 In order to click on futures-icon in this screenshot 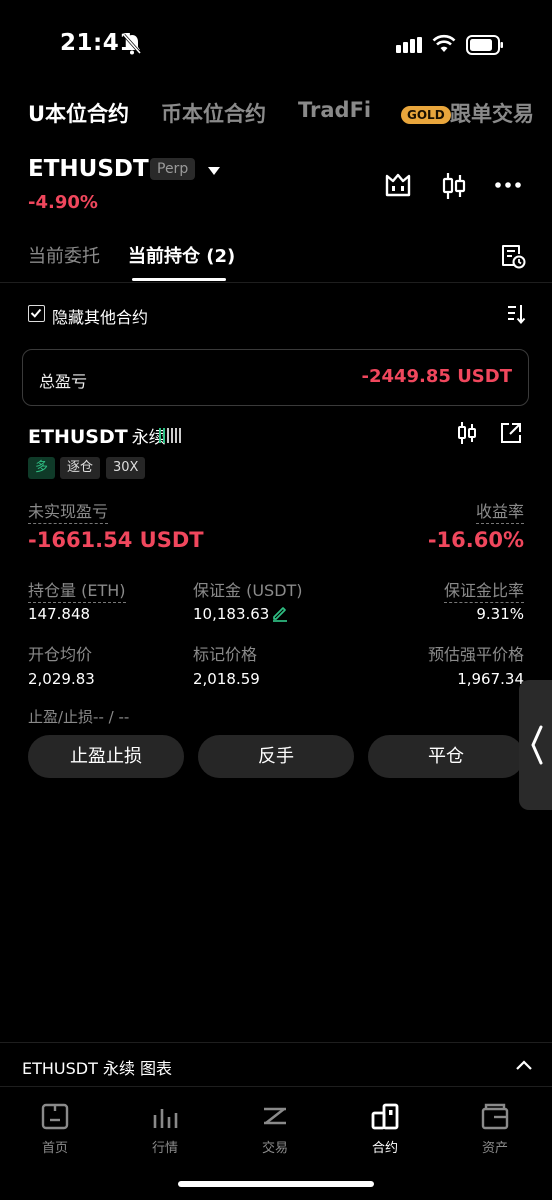, I will do `click(385, 1116)`.